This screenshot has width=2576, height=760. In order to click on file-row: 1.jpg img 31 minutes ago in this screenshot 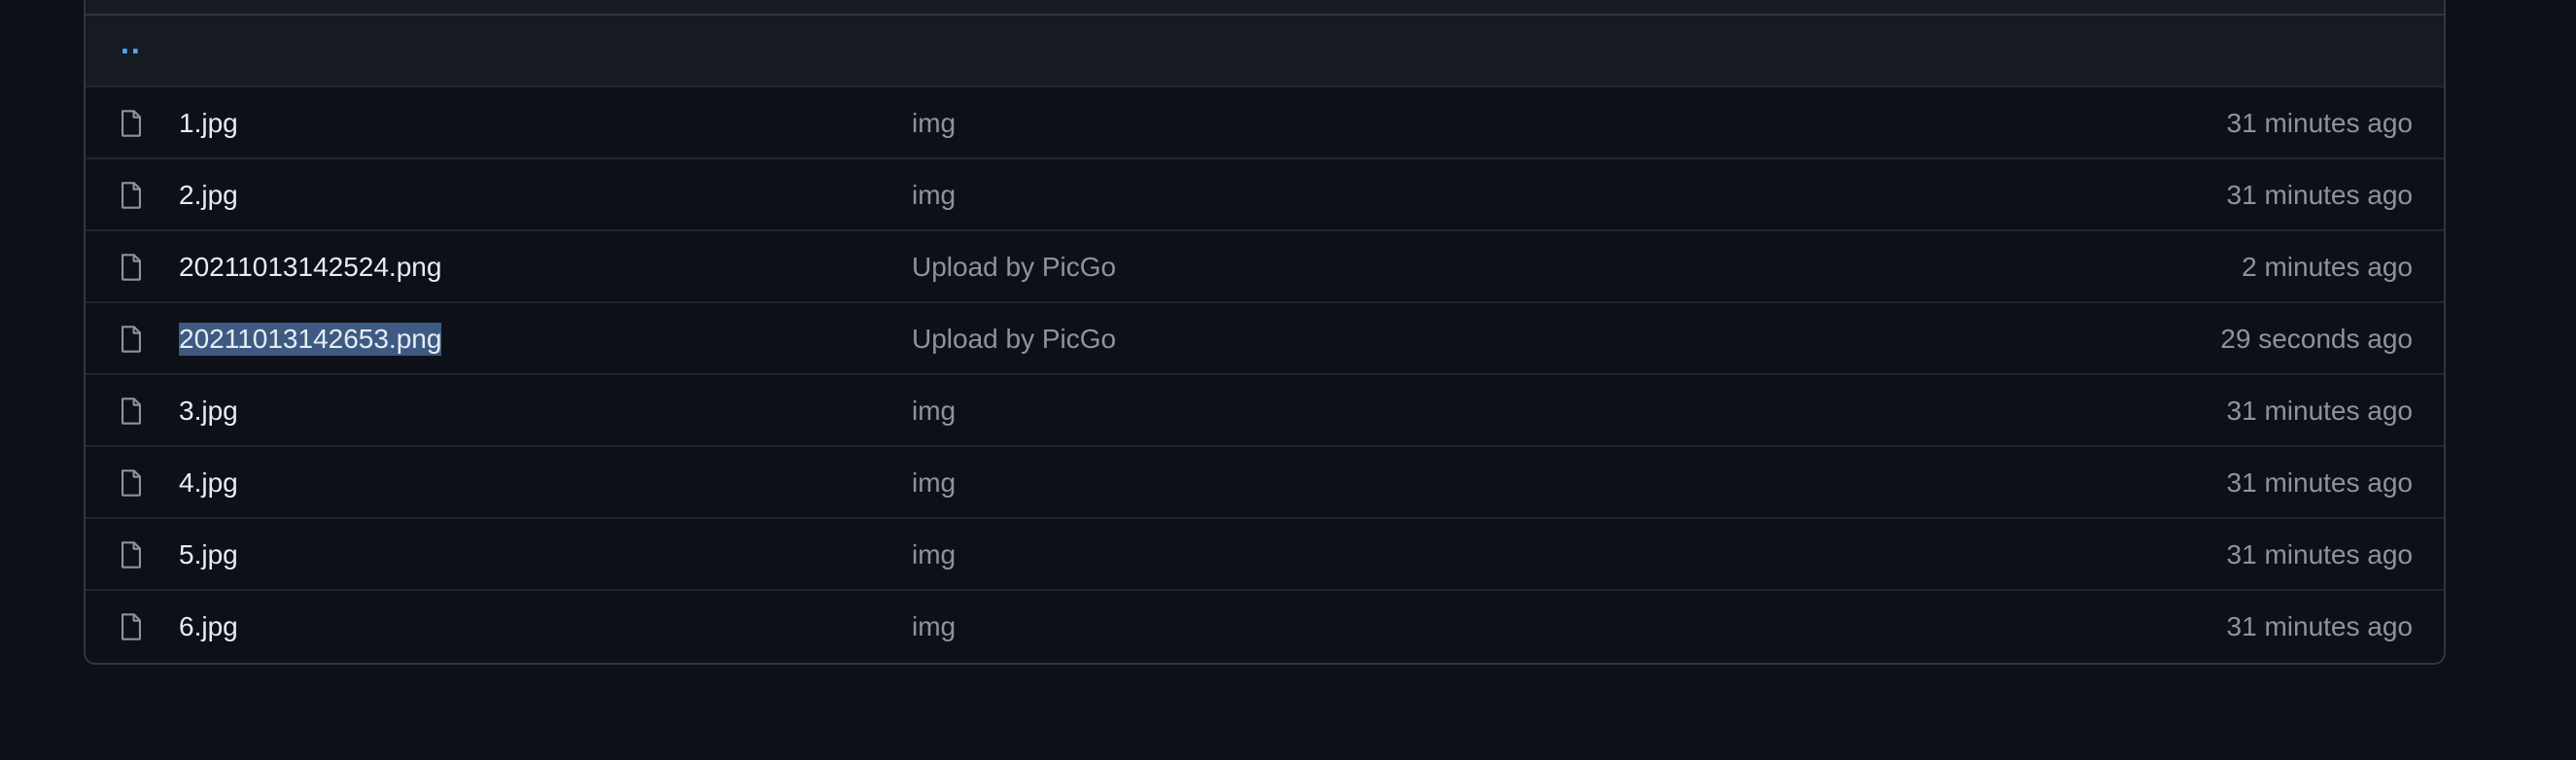, I will do `click(1265, 123)`.